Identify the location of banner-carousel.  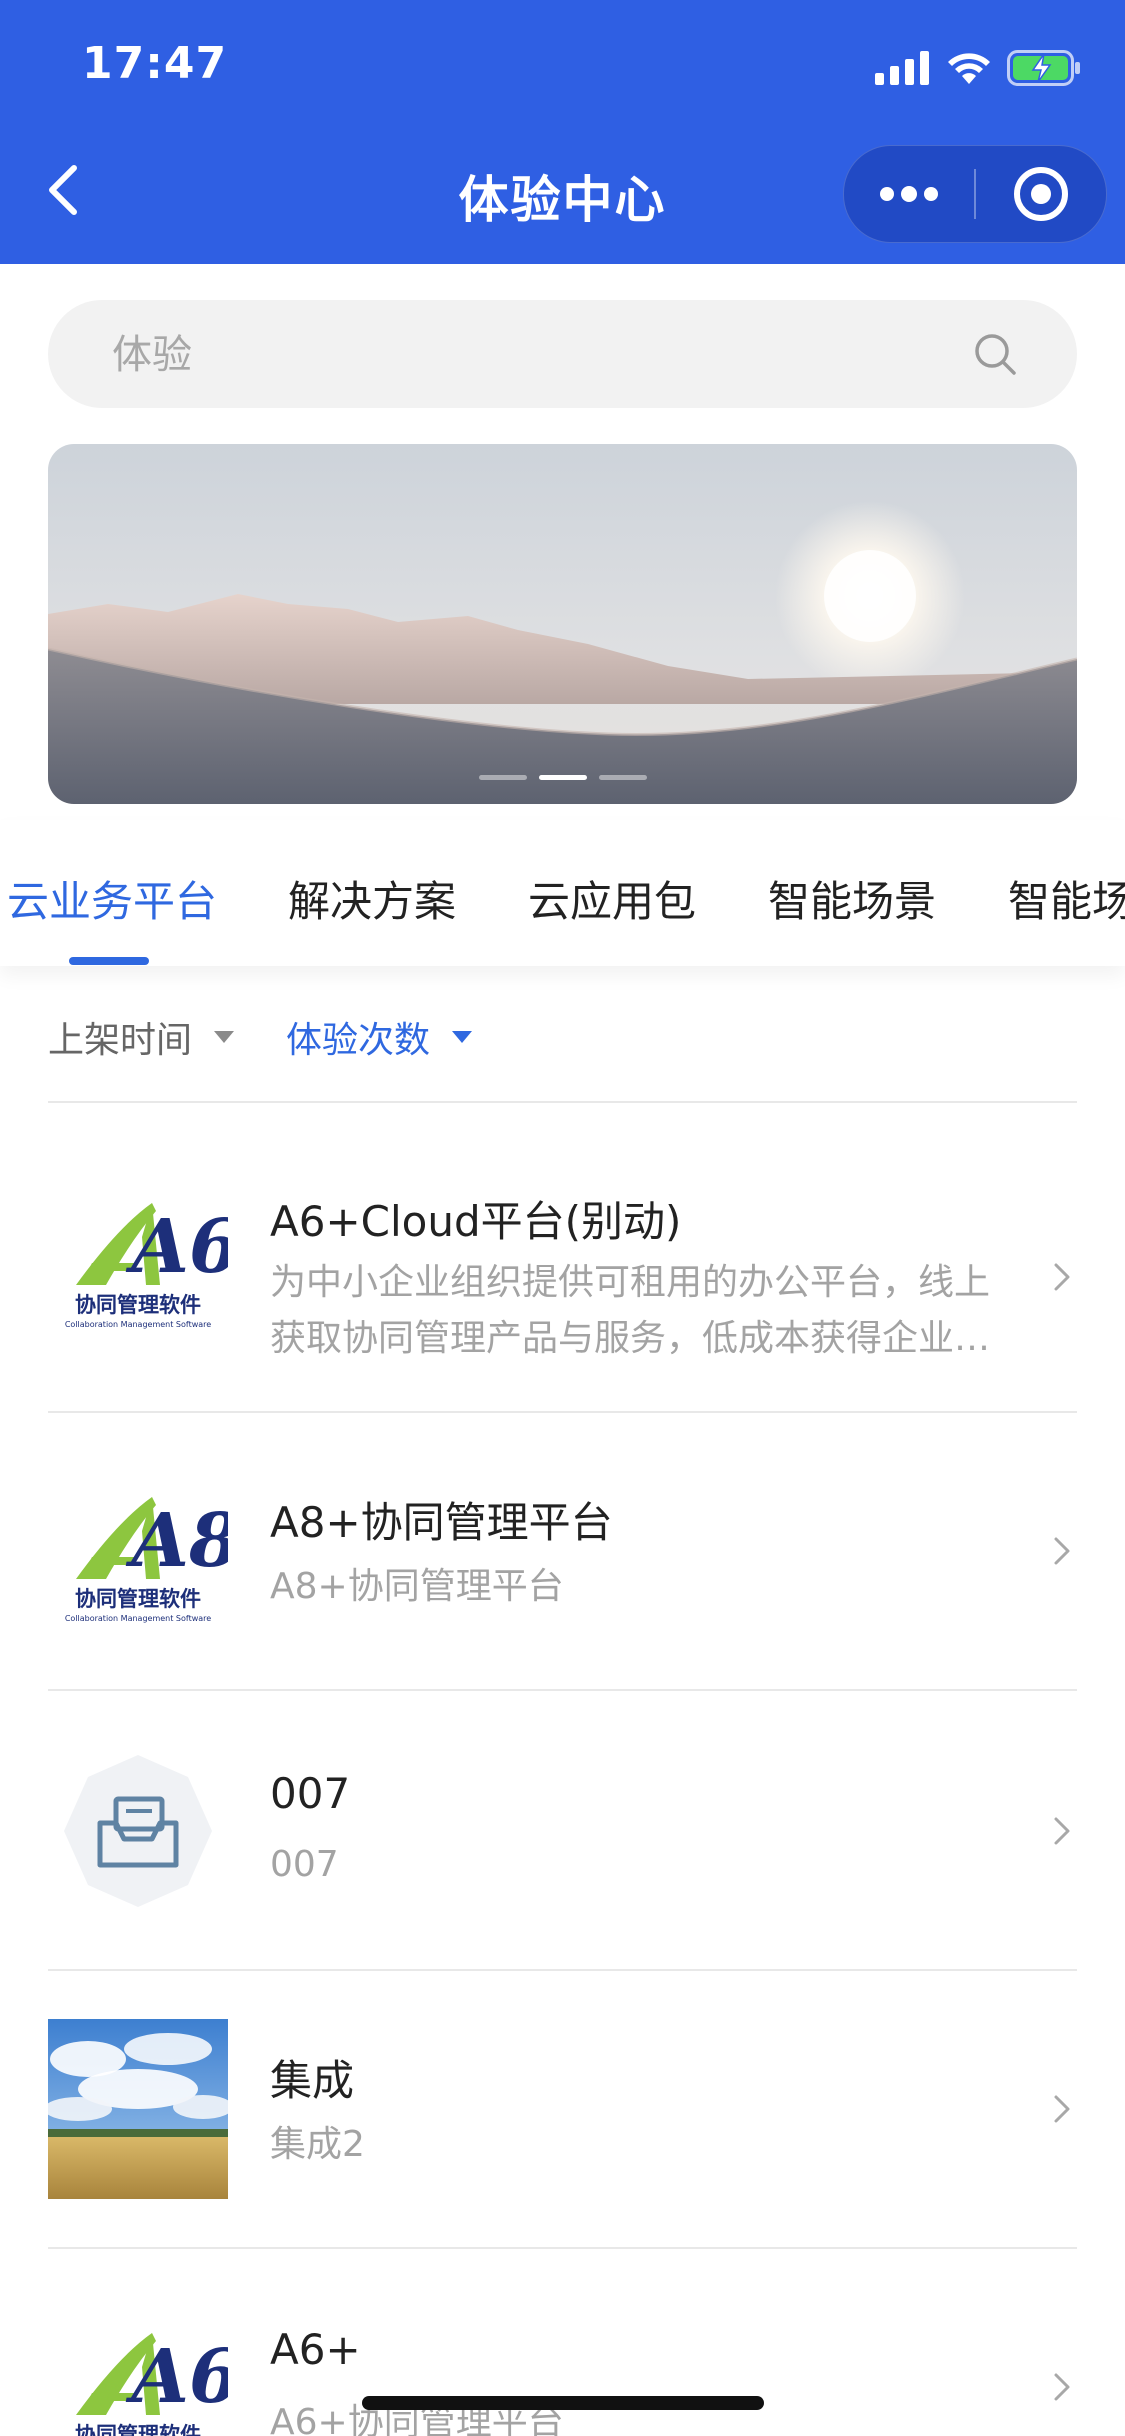
(562, 624).